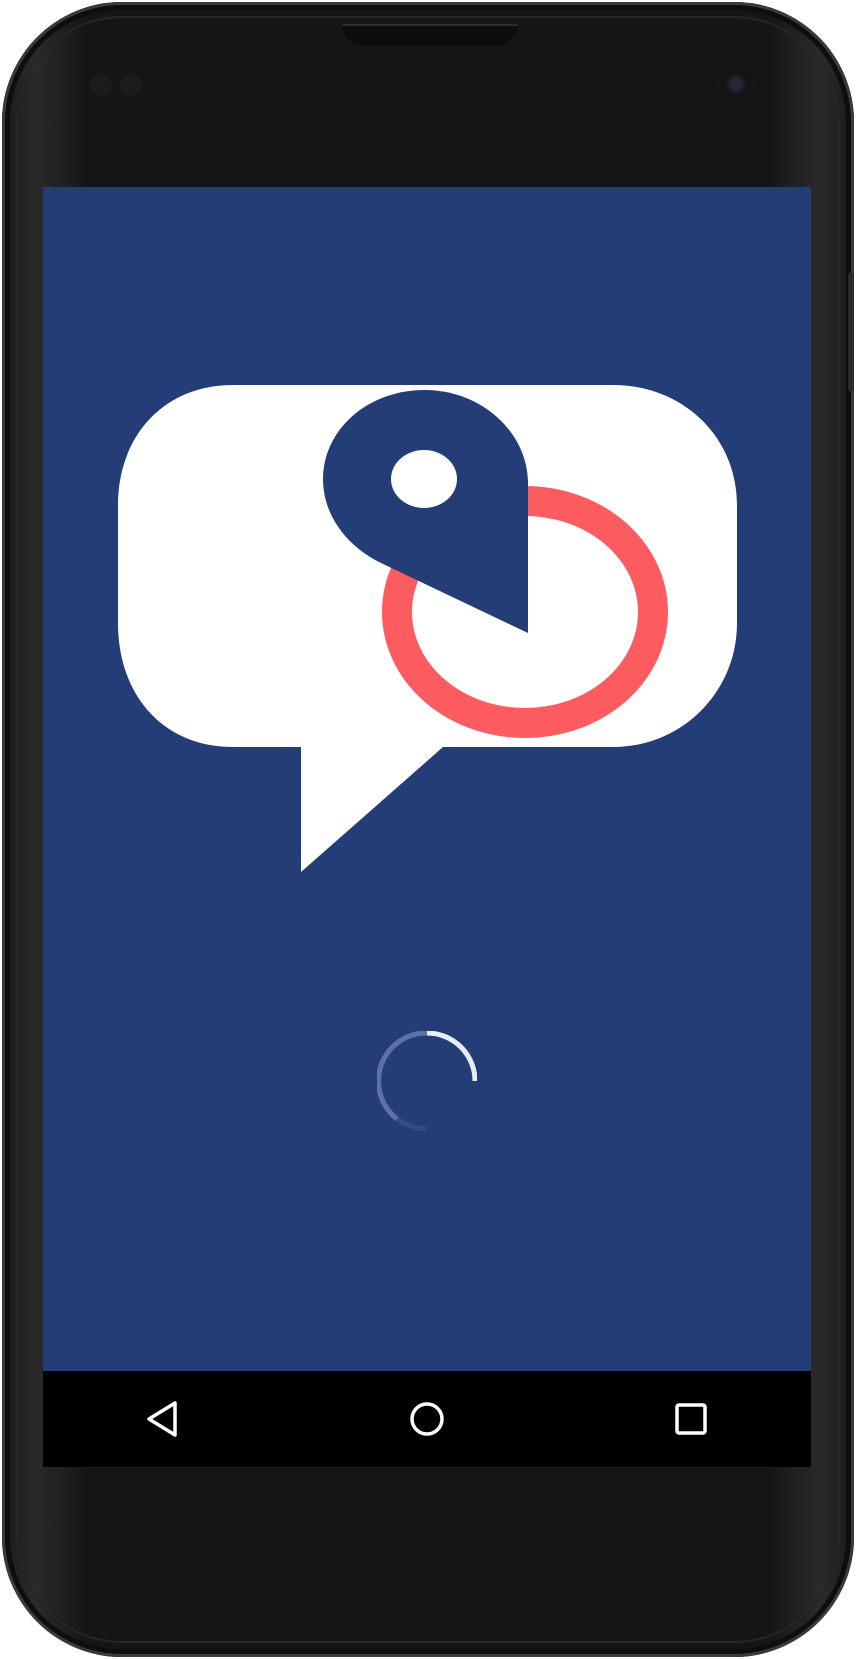 The height and width of the screenshot is (1659, 856). I want to click on proximity-sensor, so click(101, 85).